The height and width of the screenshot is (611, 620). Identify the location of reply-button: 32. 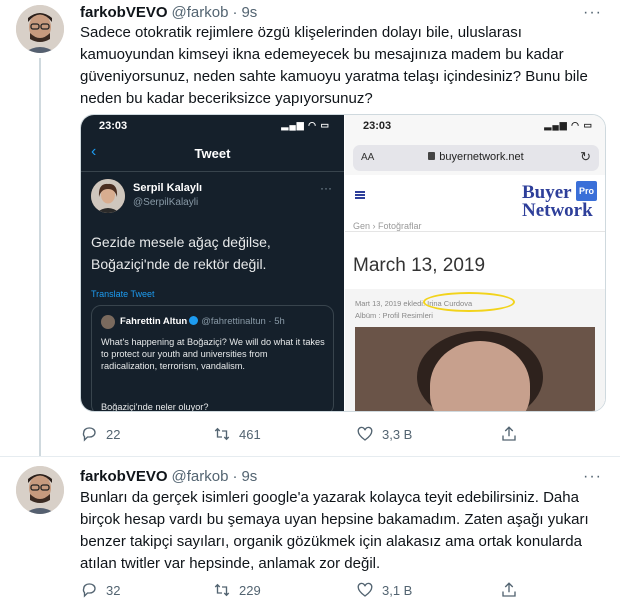
(100, 590).